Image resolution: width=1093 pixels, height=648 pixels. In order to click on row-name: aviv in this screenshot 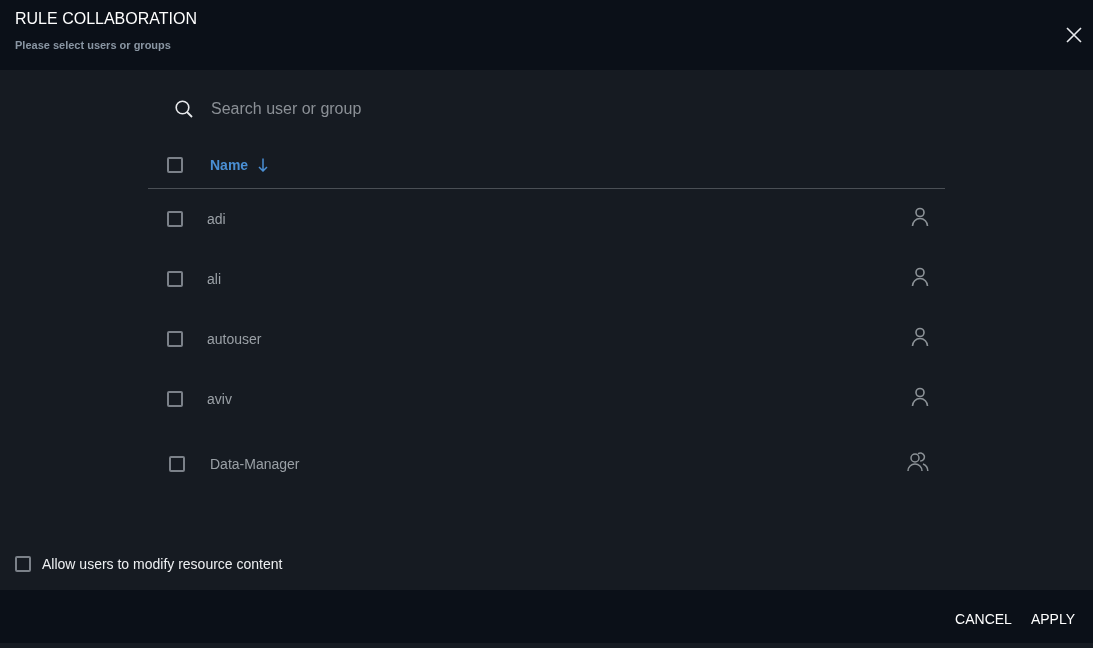, I will do `click(219, 399)`.